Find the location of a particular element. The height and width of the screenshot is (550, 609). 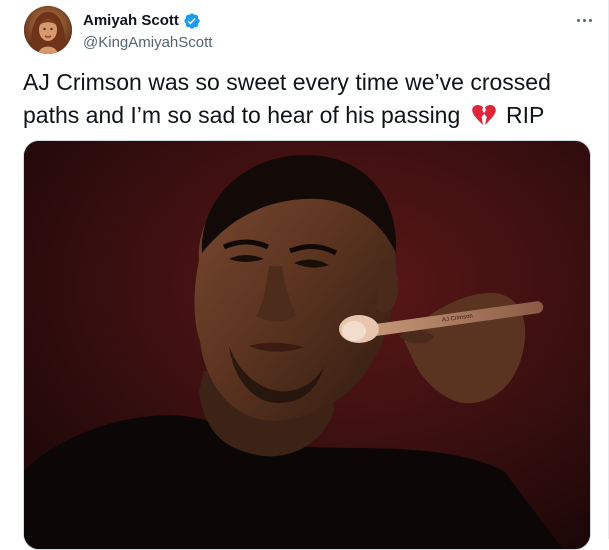

tweet-author: Amiyah Scott @KingAmiyahScott is located at coordinates (147, 32).